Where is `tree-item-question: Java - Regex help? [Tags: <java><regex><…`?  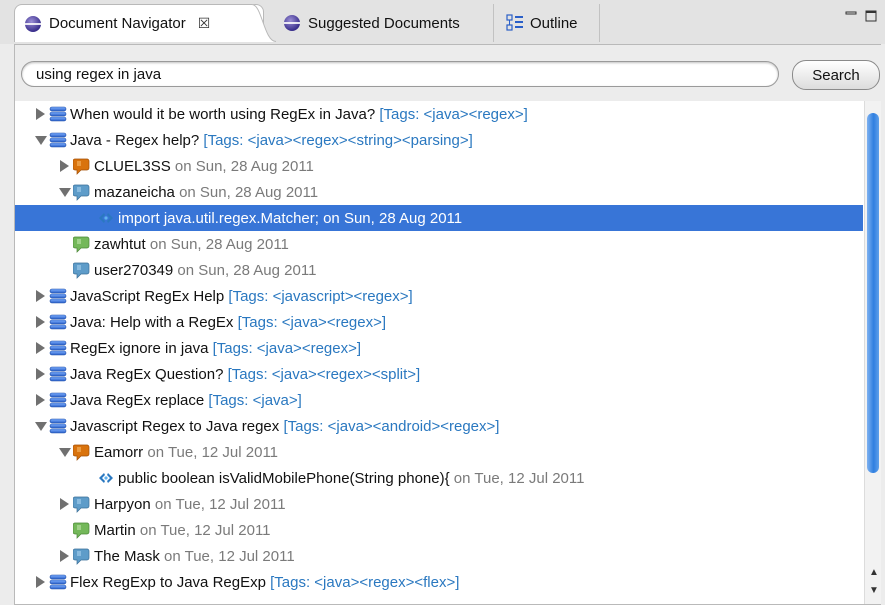 tree-item-question: Java - Regex help? [Tags: <java><regex><… is located at coordinates (439, 140).